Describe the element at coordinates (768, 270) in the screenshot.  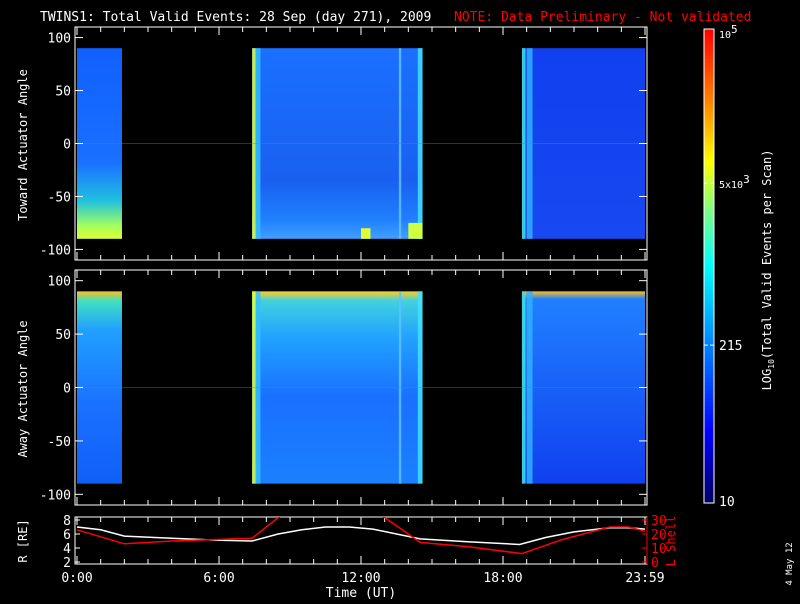
I see `colorbar-label: LOG10(Total Valid Events per Scan)` at that location.